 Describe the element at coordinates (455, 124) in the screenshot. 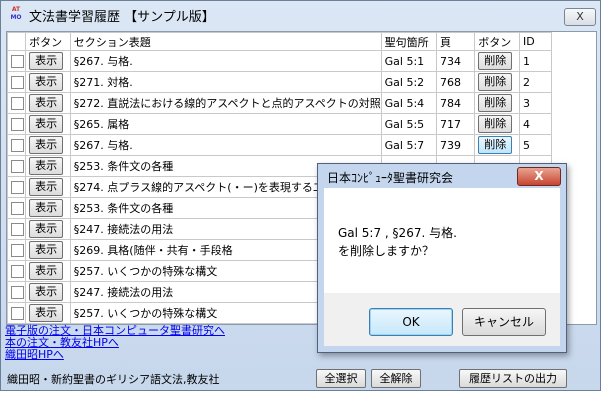

I see `page-cell: 717` at that location.